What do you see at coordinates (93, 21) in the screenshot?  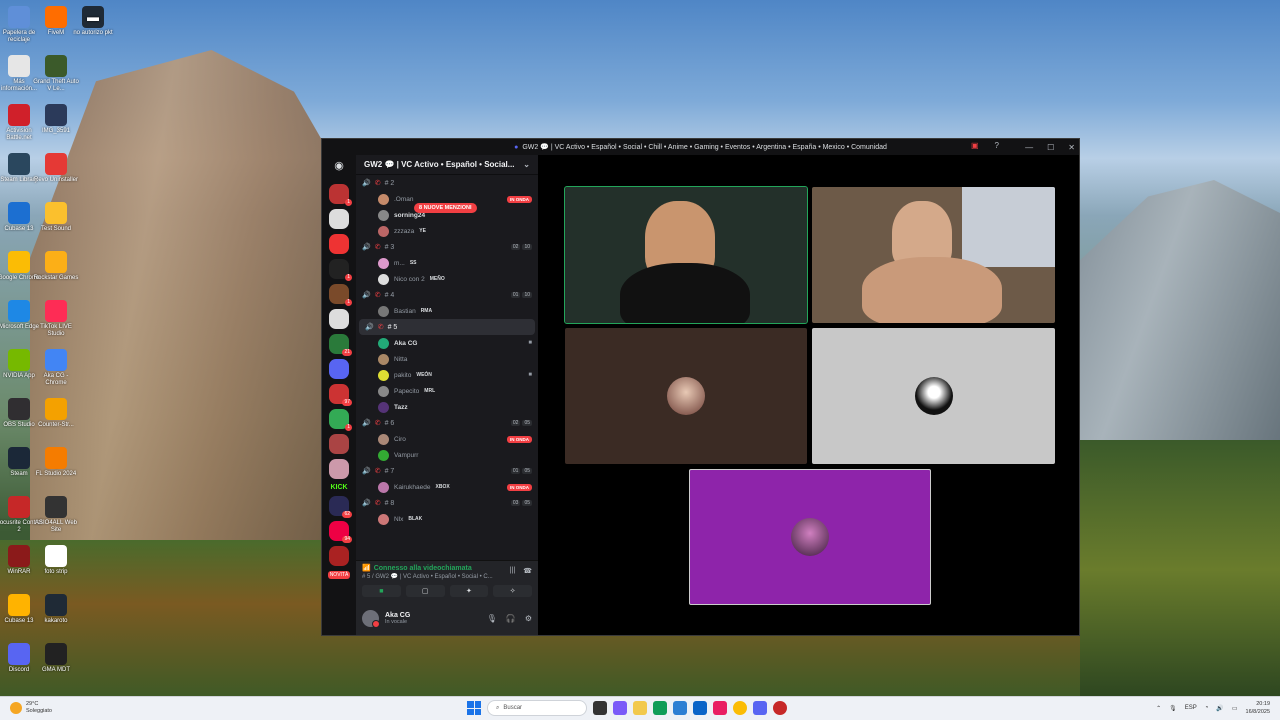 I see `desktop-icon-no-autorizo: ▬ no autorizo pkt` at bounding box center [93, 21].